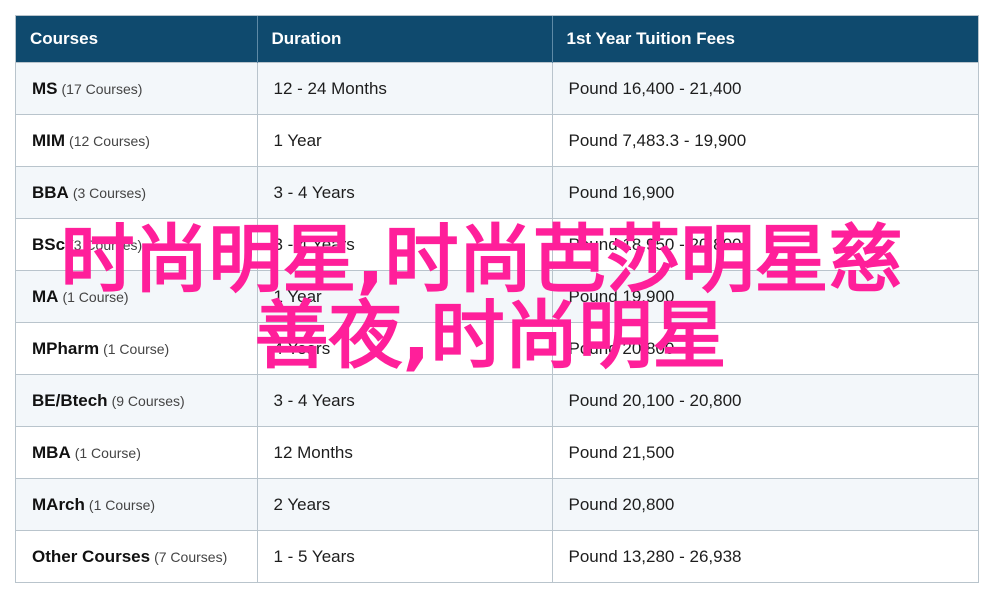 Image resolution: width=991 pixels, height=597 pixels. Describe the element at coordinates (48, 244) in the screenshot. I see `course-name: BSc` at that location.